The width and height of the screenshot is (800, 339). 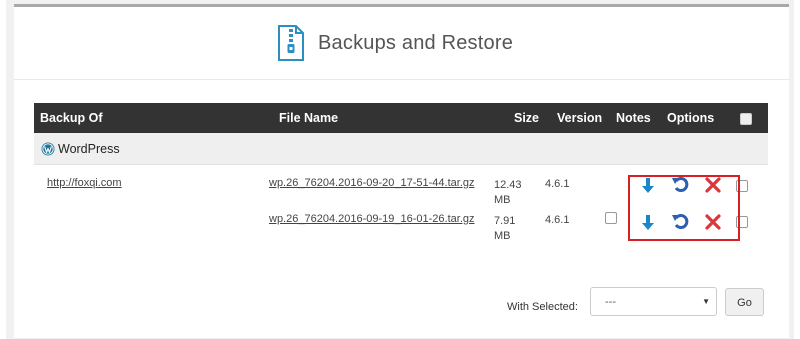 I want to click on size-number: 7.91, so click(x=505, y=221).